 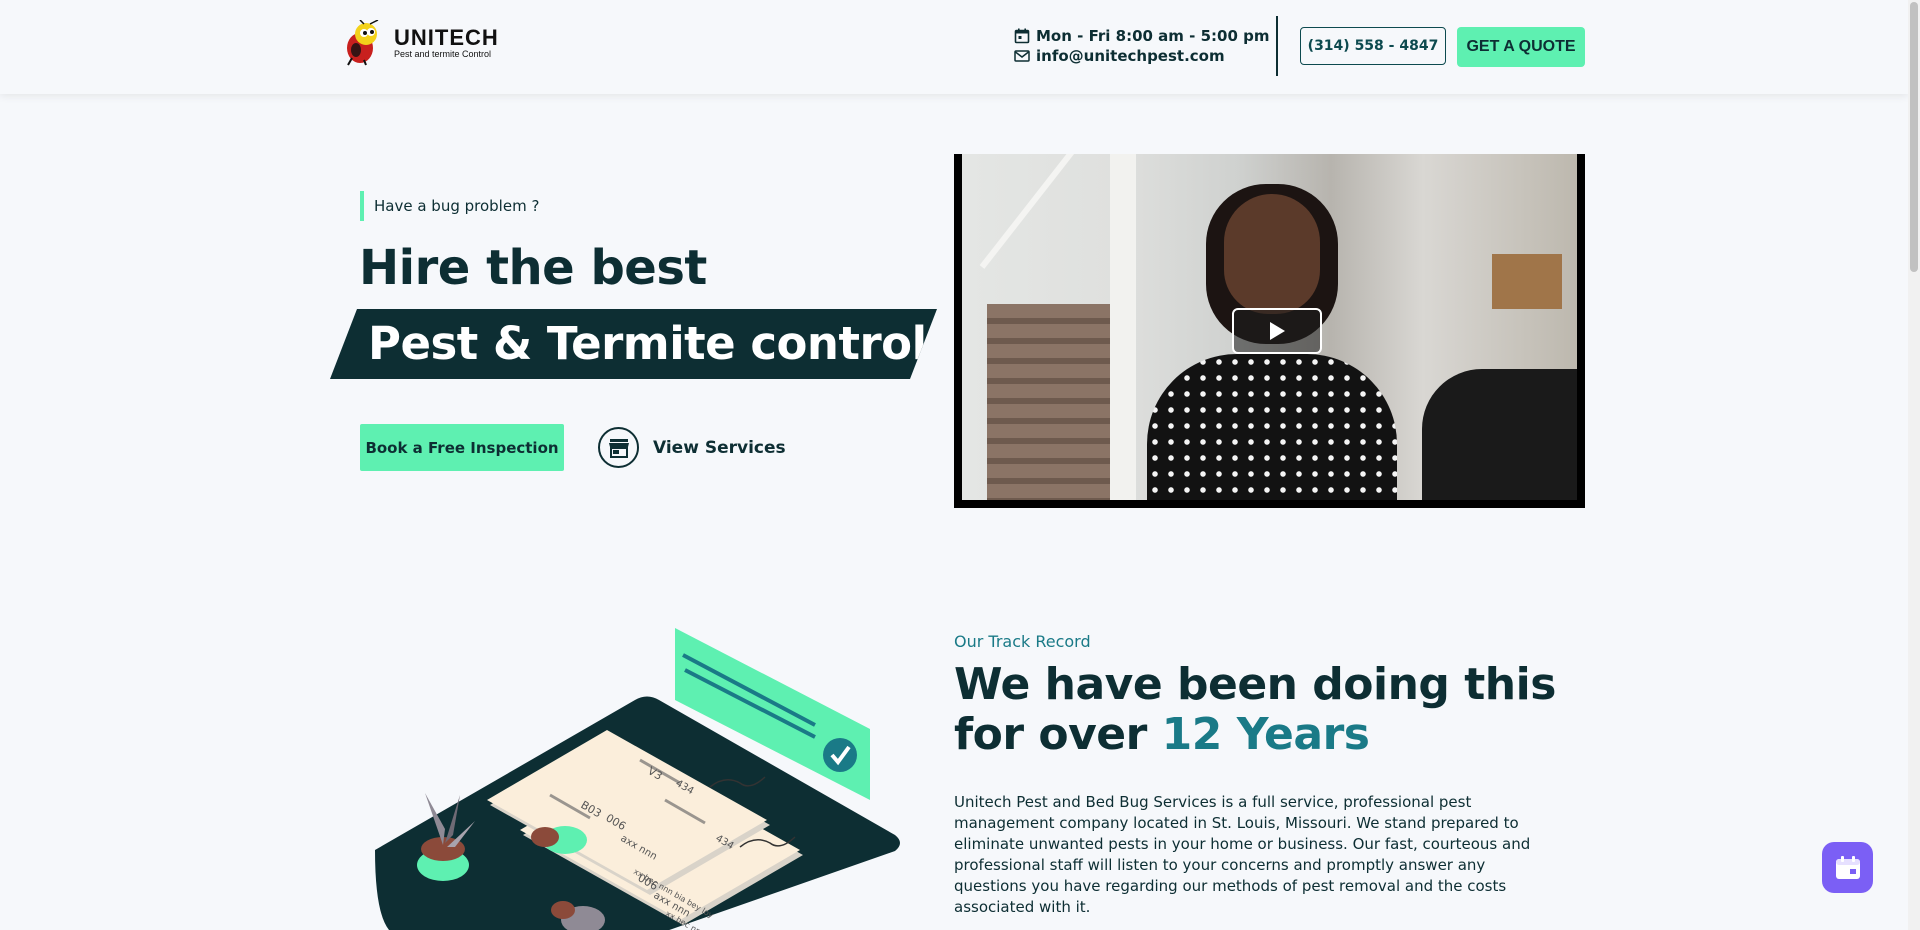 What do you see at coordinates (462, 447) in the screenshot?
I see `book-inspection-button: Book a Free Inspection` at bounding box center [462, 447].